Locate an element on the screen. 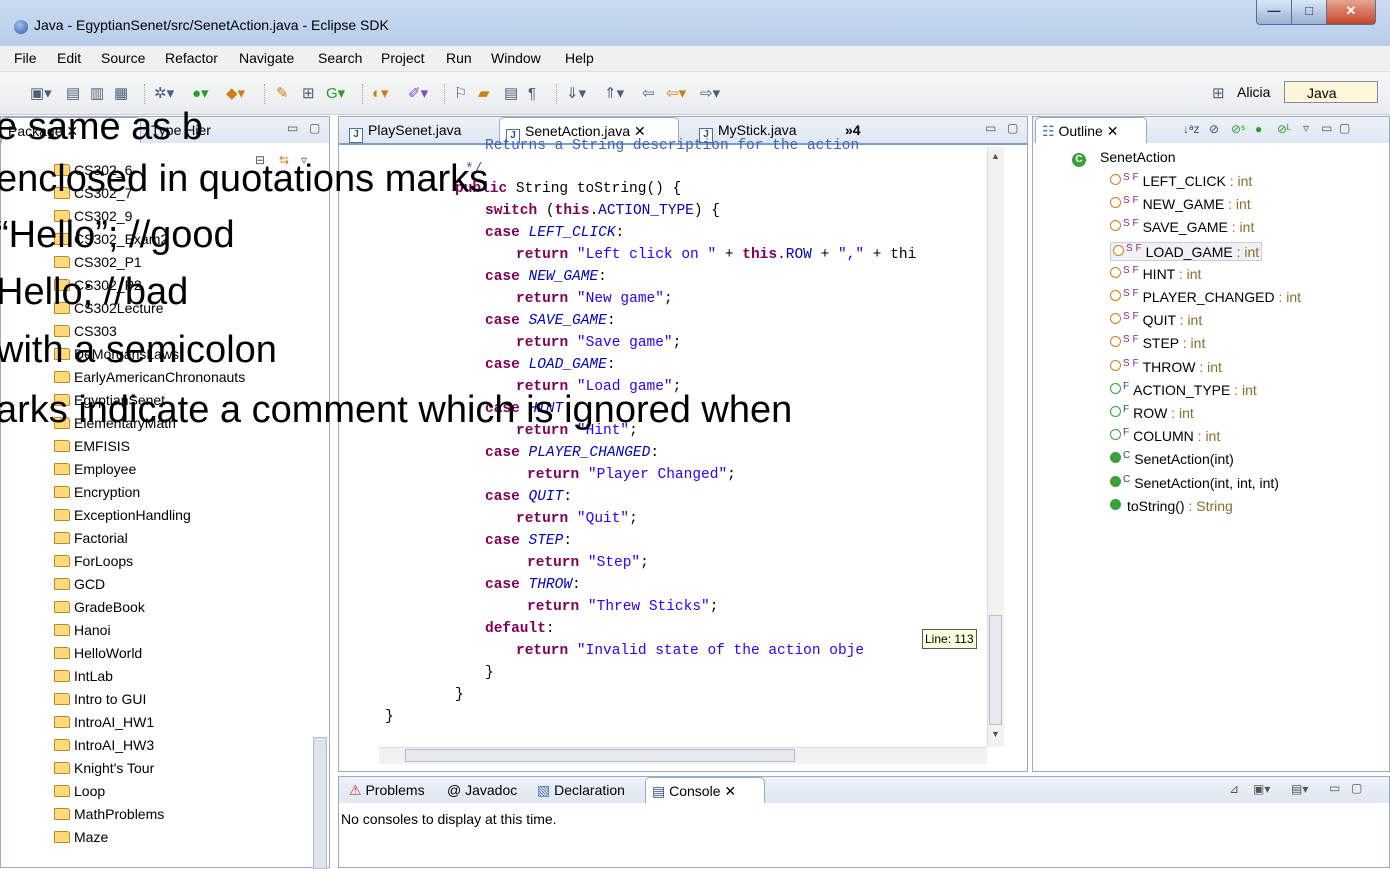 The width and height of the screenshot is (1390, 869). outline-member-item: S F PLAYER_CHANGED : int is located at coordinates (1205, 296).